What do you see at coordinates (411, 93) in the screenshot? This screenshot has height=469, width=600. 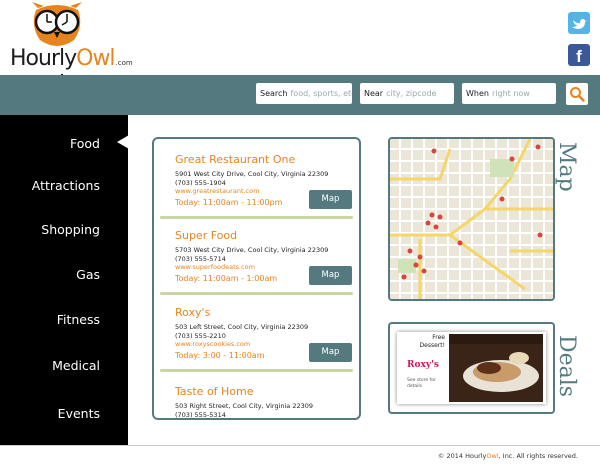 I see `near-placeholder: city, zipcode` at bounding box center [411, 93].